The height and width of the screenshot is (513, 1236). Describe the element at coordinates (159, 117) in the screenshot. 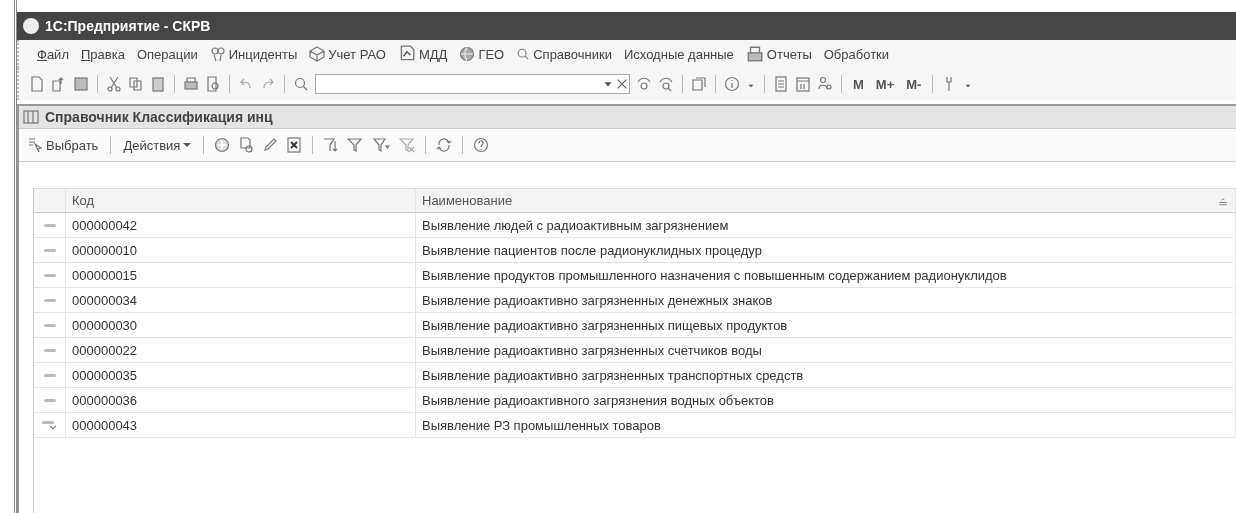

I see `form-title: Справочник Классификация инц` at that location.